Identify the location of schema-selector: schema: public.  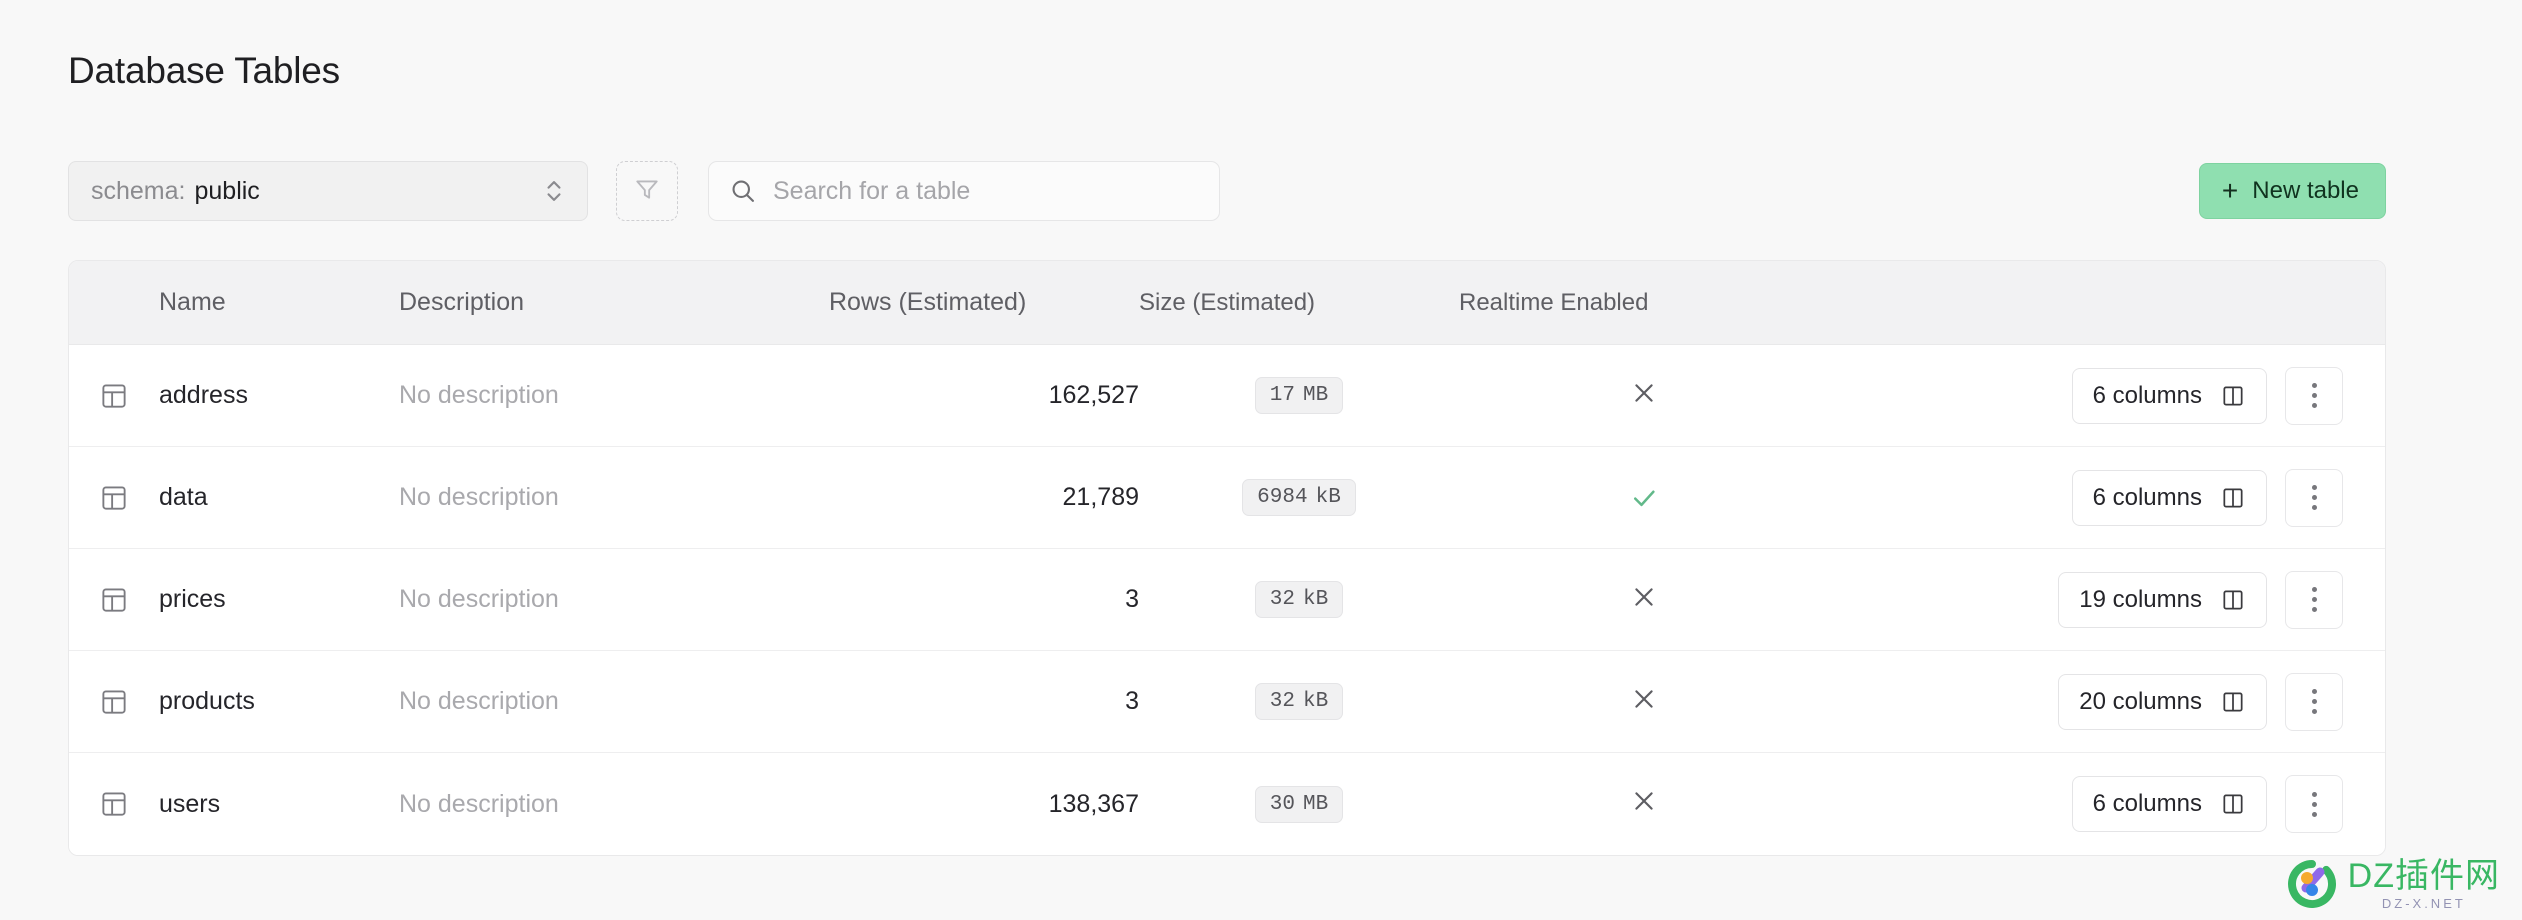
(328, 191).